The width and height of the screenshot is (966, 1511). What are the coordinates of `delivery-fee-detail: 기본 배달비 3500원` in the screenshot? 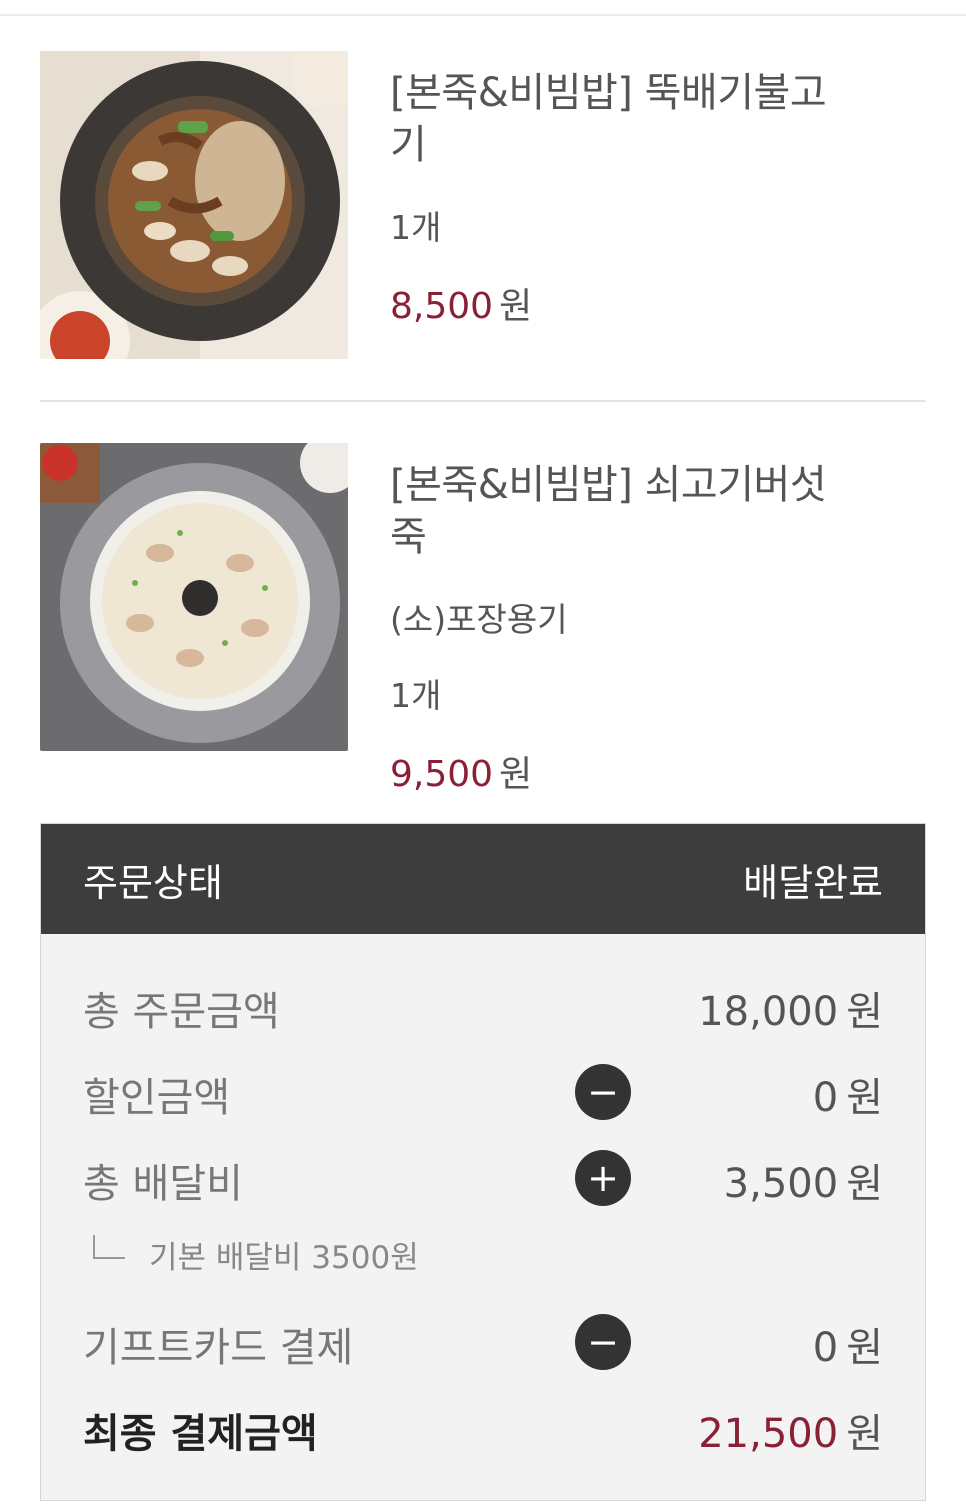 It's located at (256, 1254).